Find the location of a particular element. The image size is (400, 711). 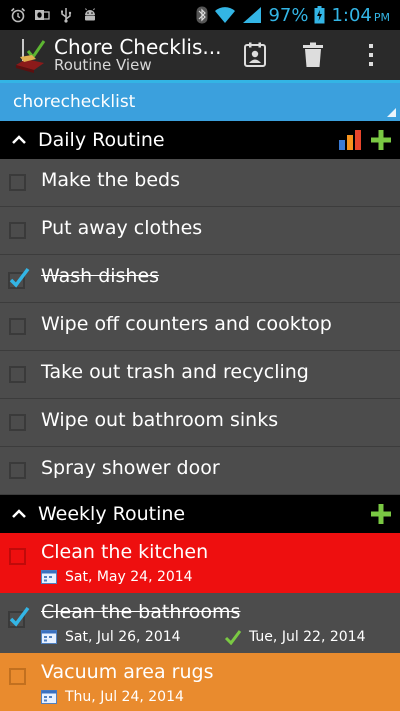

list-item: Vacuum area rugs Thu, Jul 24, 2014 is located at coordinates (200, 682).